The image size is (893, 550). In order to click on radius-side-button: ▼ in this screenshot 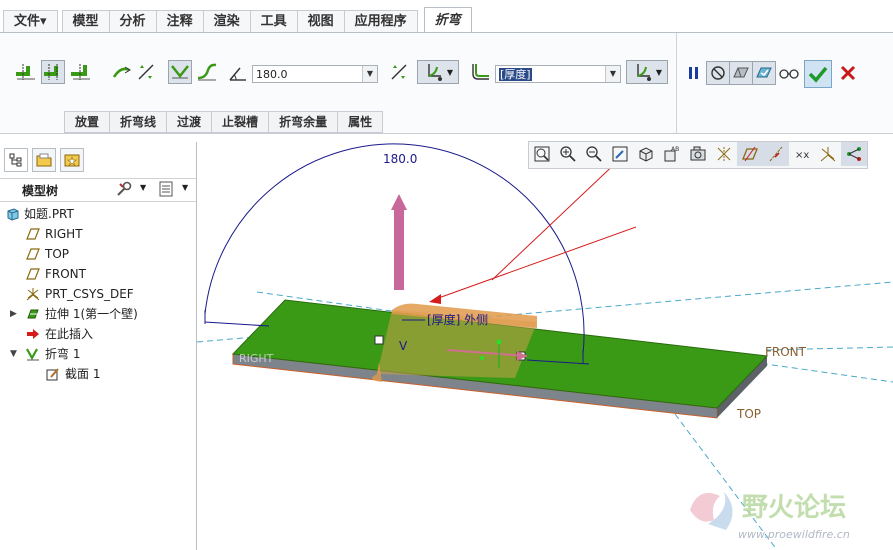, I will do `click(647, 72)`.